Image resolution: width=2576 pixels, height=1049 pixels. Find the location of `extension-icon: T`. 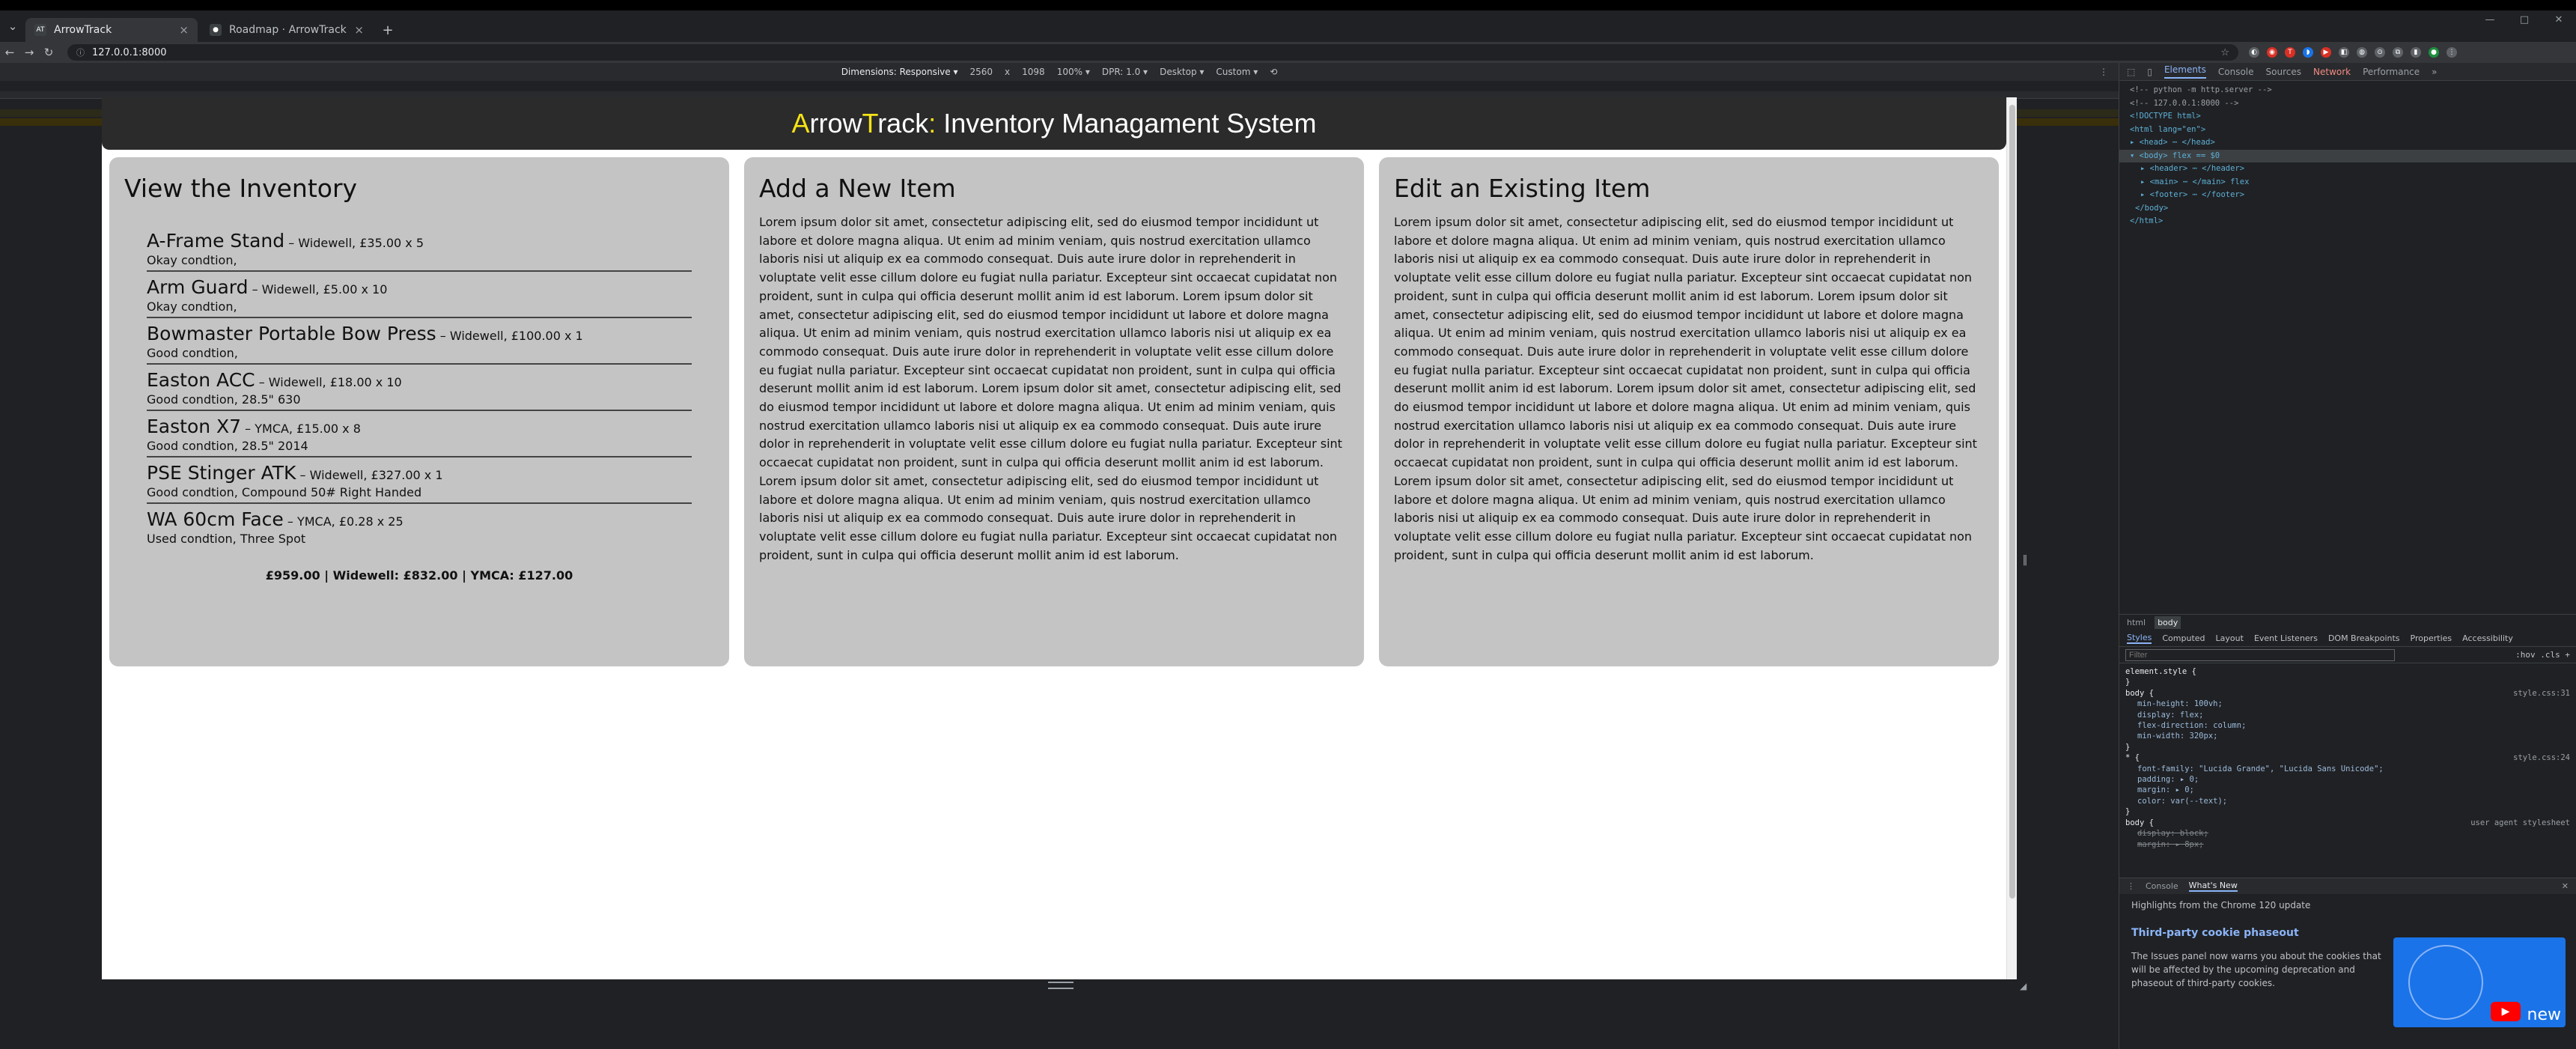

extension-icon: T is located at coordinates (2290, 52).